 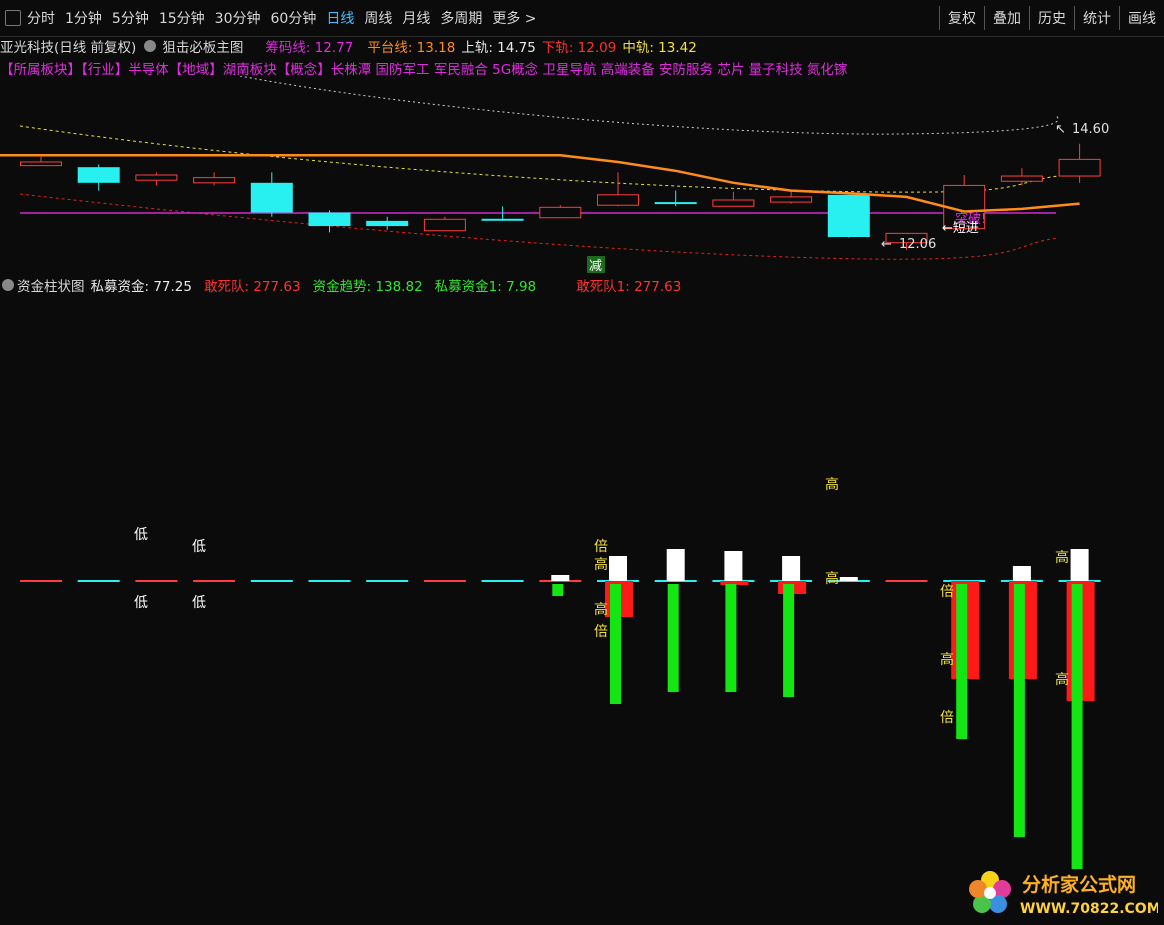 What do you see at coordinates (1096, 18) in the screenshot?
I see `stats-button: 统计` at bounding box center [1096, 18].